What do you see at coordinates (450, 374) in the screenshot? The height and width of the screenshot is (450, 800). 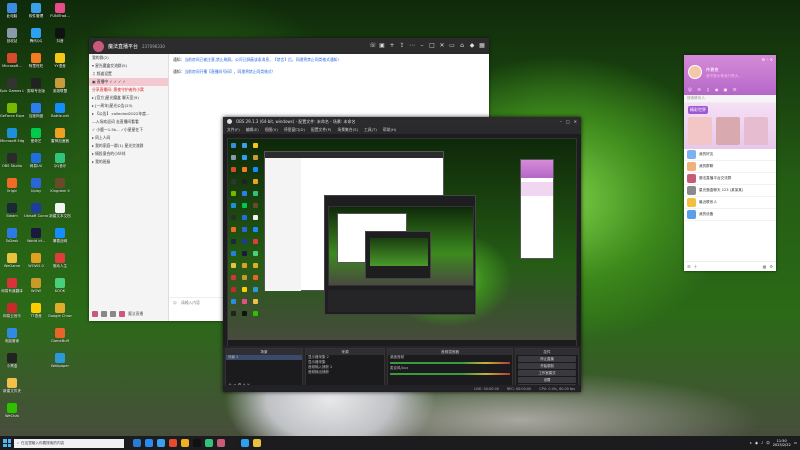 I see `mic-audio-meter` at bounding box center [450, 374].